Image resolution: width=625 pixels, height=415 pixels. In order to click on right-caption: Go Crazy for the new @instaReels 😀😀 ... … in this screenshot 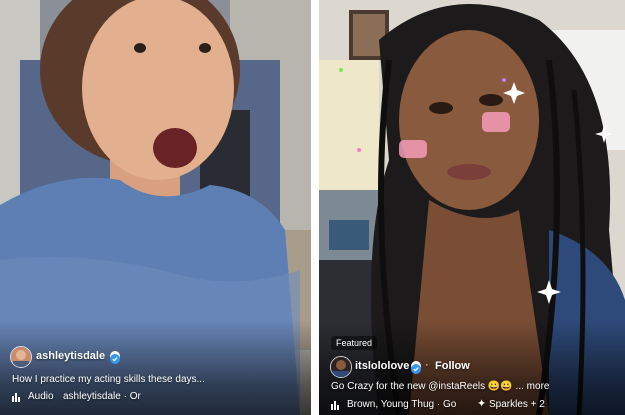, I will do `click(440, 386)`.